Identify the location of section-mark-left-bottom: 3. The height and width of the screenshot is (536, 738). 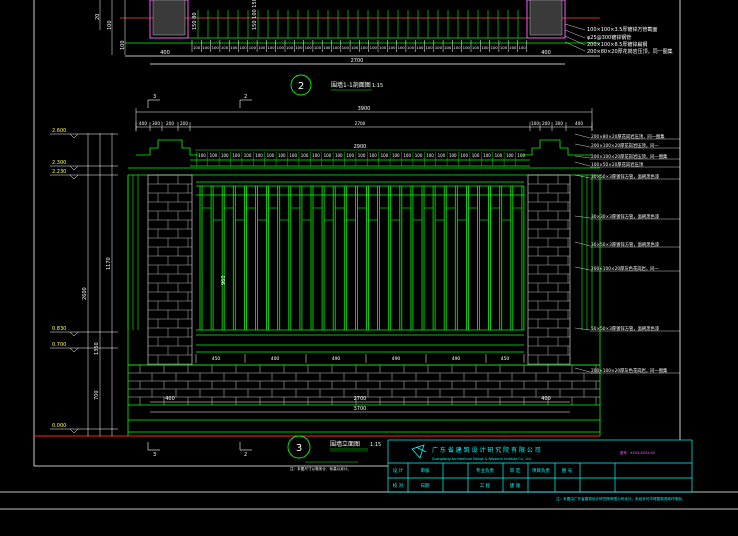
(154, 455).